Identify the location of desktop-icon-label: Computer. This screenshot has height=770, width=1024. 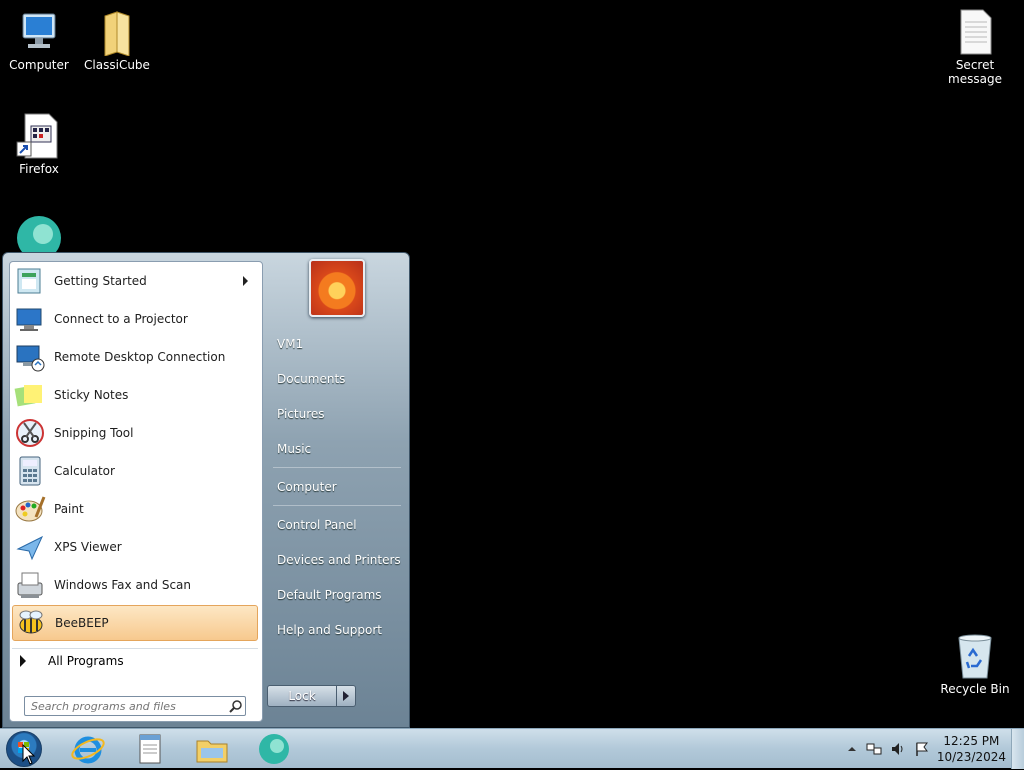
(39, 65).